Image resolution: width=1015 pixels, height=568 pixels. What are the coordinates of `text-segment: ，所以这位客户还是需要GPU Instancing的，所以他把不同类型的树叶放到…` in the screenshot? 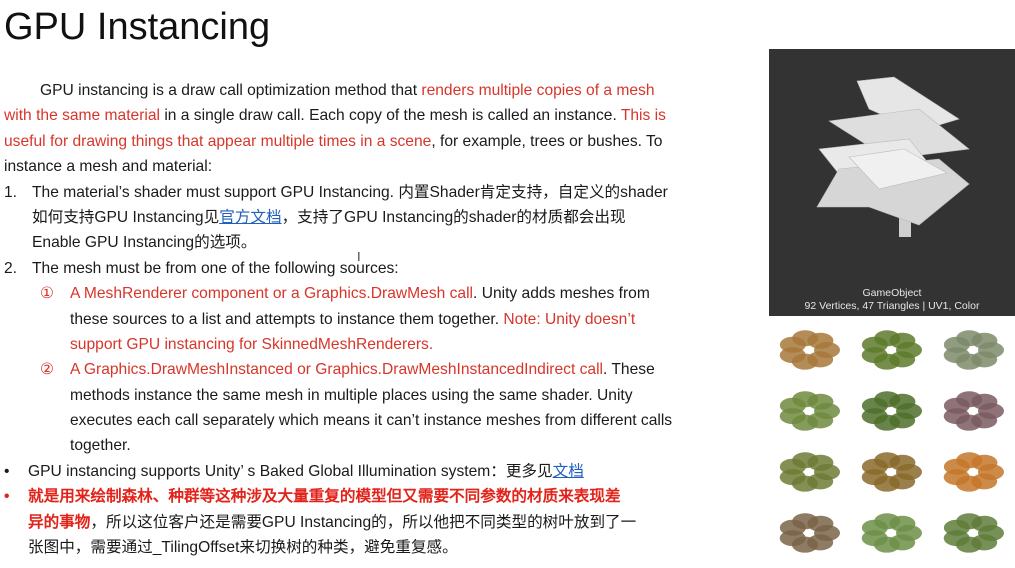 It's located at (363, 522).